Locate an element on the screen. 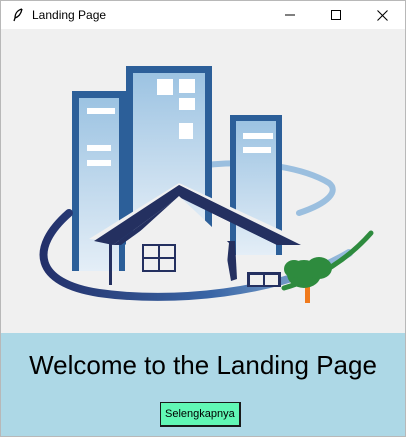 The height and width of the screenshot is (437, 406). close-icon is located at coordinates (382, 15).